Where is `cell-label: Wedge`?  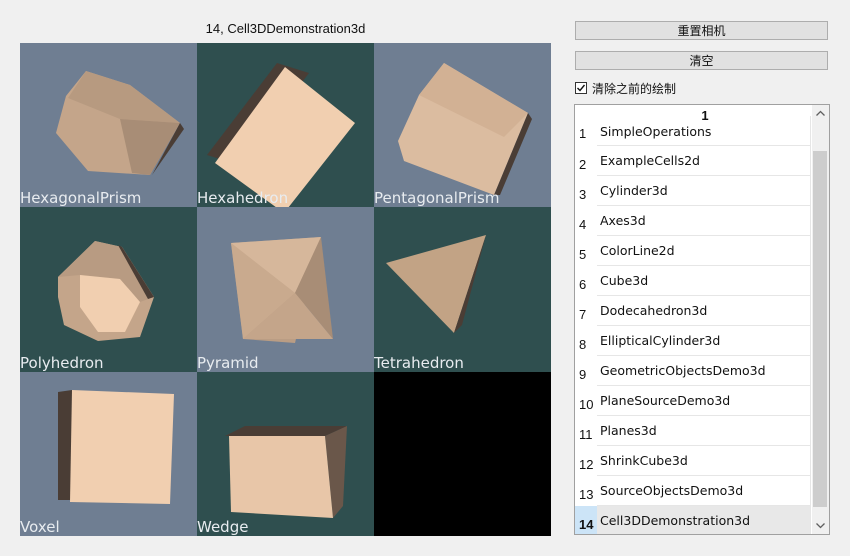
cell-label: Wedge is located at coordinates (223, 527).